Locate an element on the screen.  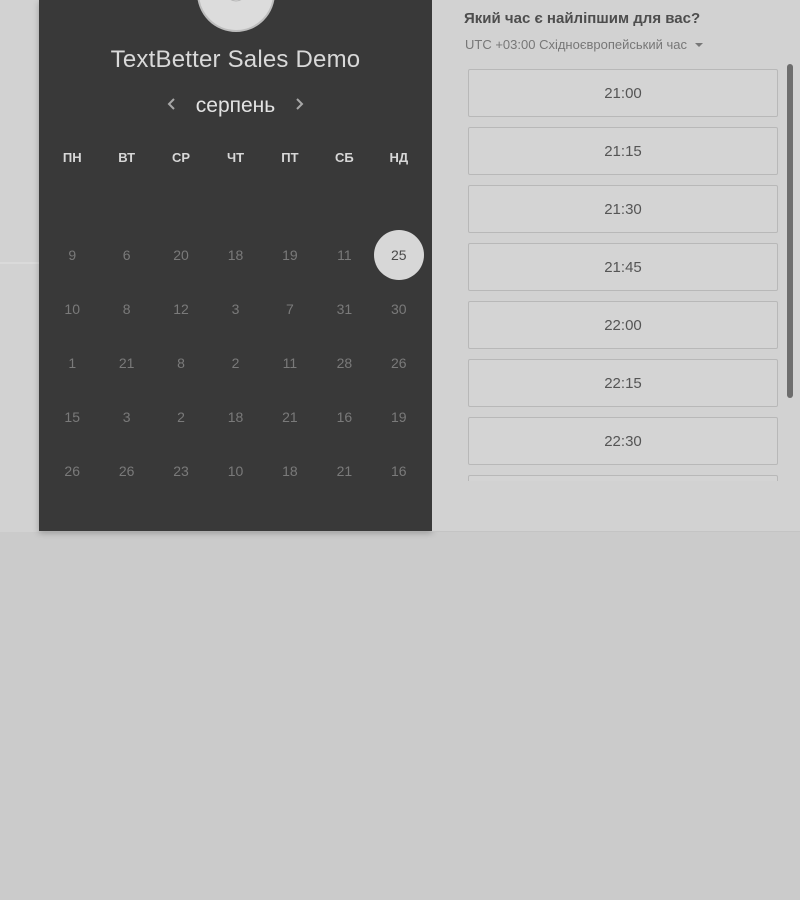
weekday-monday: ПН is located at coordinates (72, 157).